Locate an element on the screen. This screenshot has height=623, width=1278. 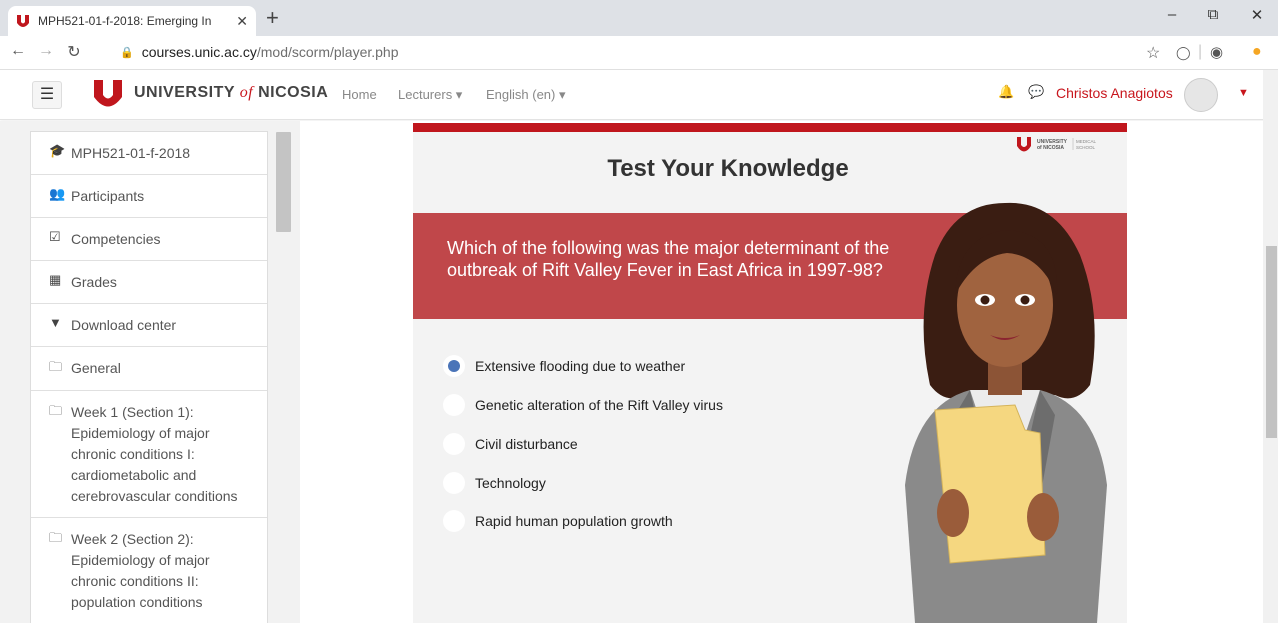
minimize-icon: – is located at coordinates (1172, 14).